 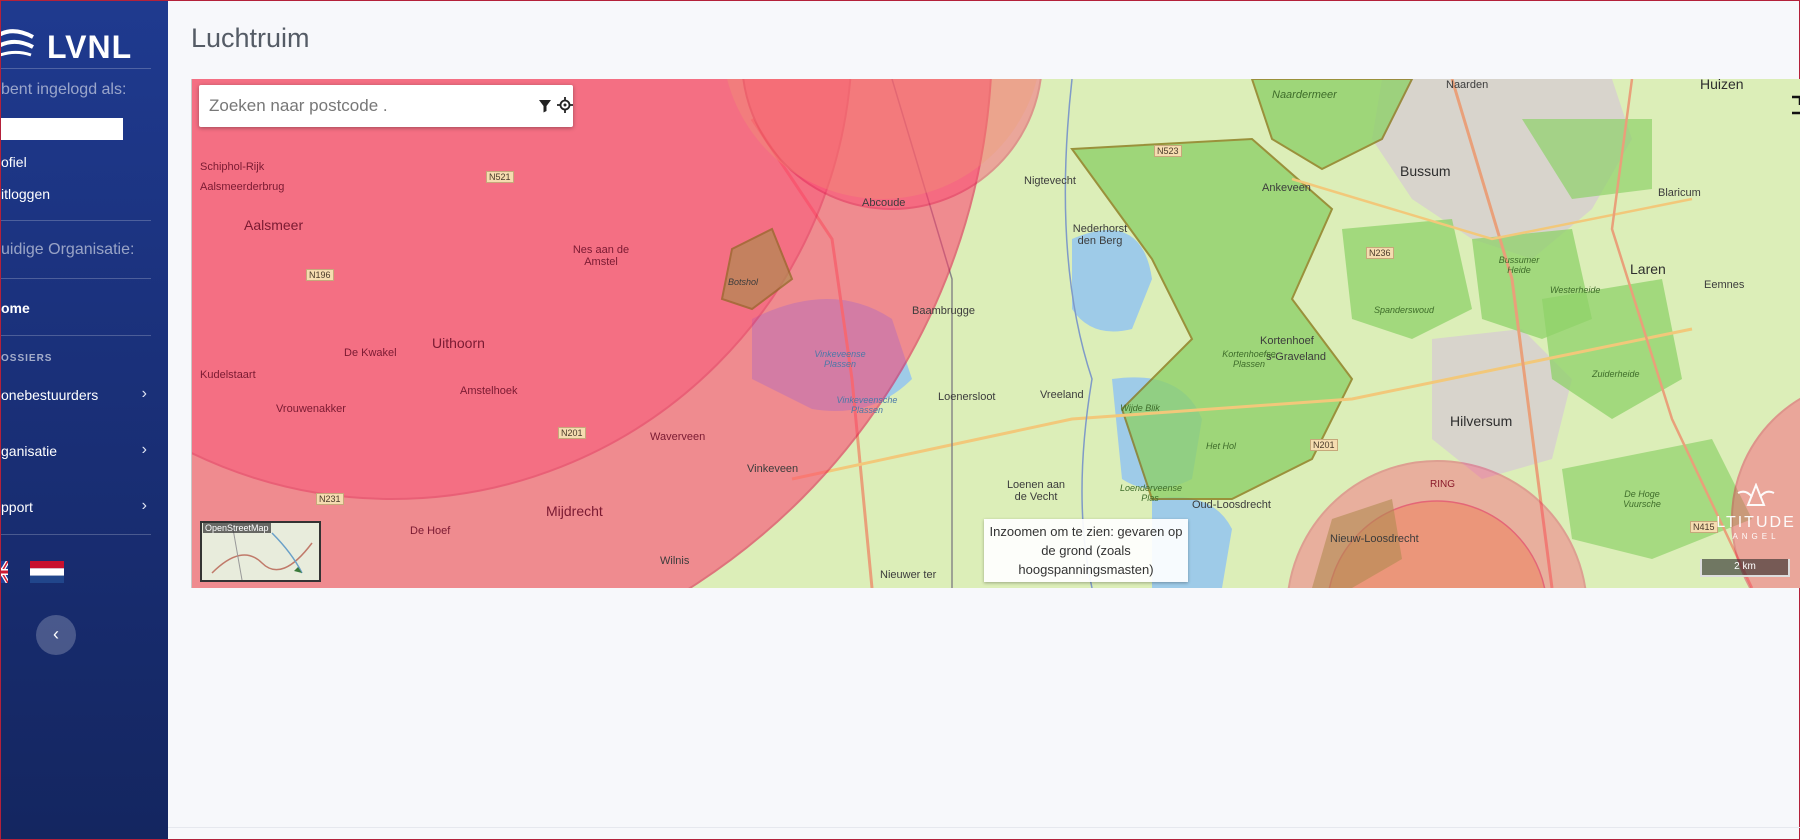 What do you see at coordinates (1036, 491) in the screenshot?
I see `map-label: Loenen aan de Vecht` at bounding box center [1036, 491].